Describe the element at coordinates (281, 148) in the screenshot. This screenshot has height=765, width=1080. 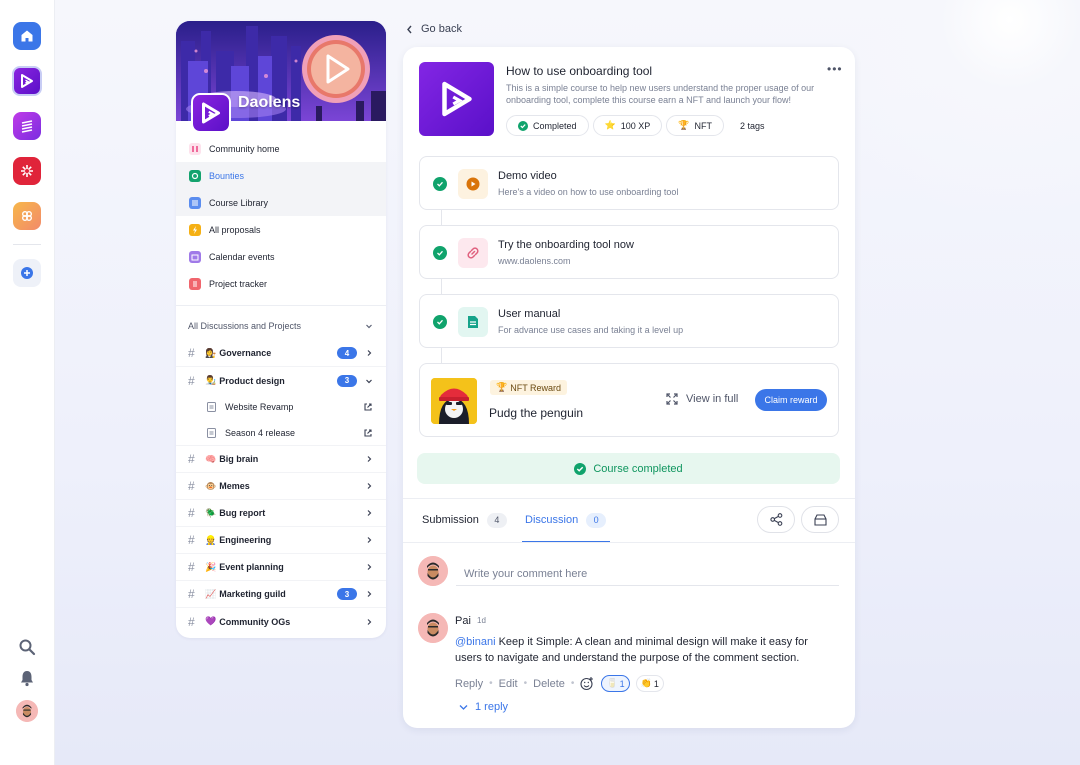
I see `menu-item-community-home: Community home` at that location.